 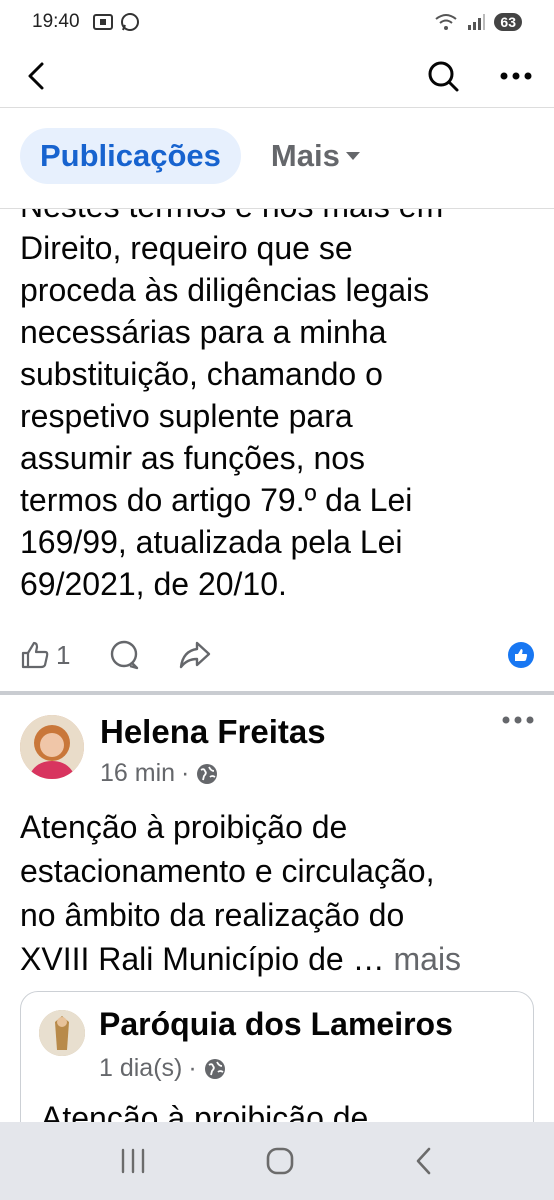 I want to click on post-meta: 16 min ·, so click(x=159, y=773).